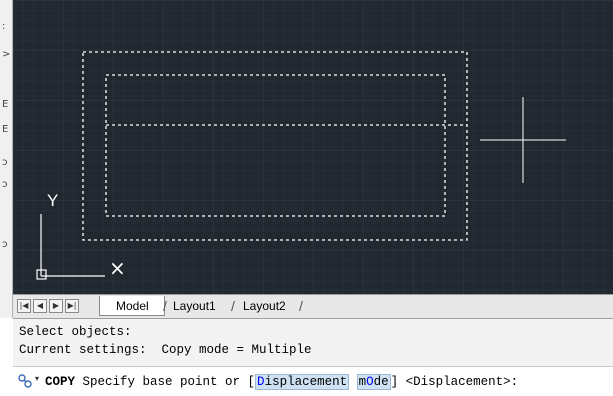 Image resolution: width=613 pixels, height=396 pixels. What do you see at coordinates (370, 382) in the screenshot?
I see `option-hotkey: O` at bounding box center [370, 382].